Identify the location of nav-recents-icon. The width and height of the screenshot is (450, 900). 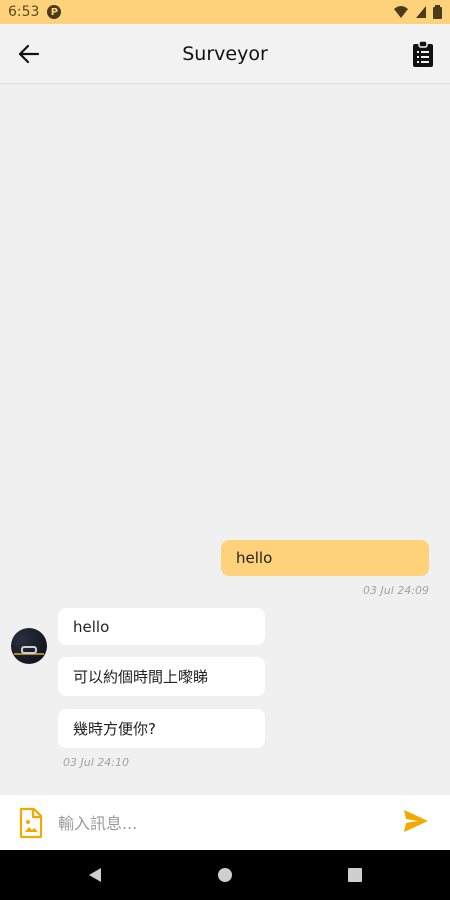
(355, 875).